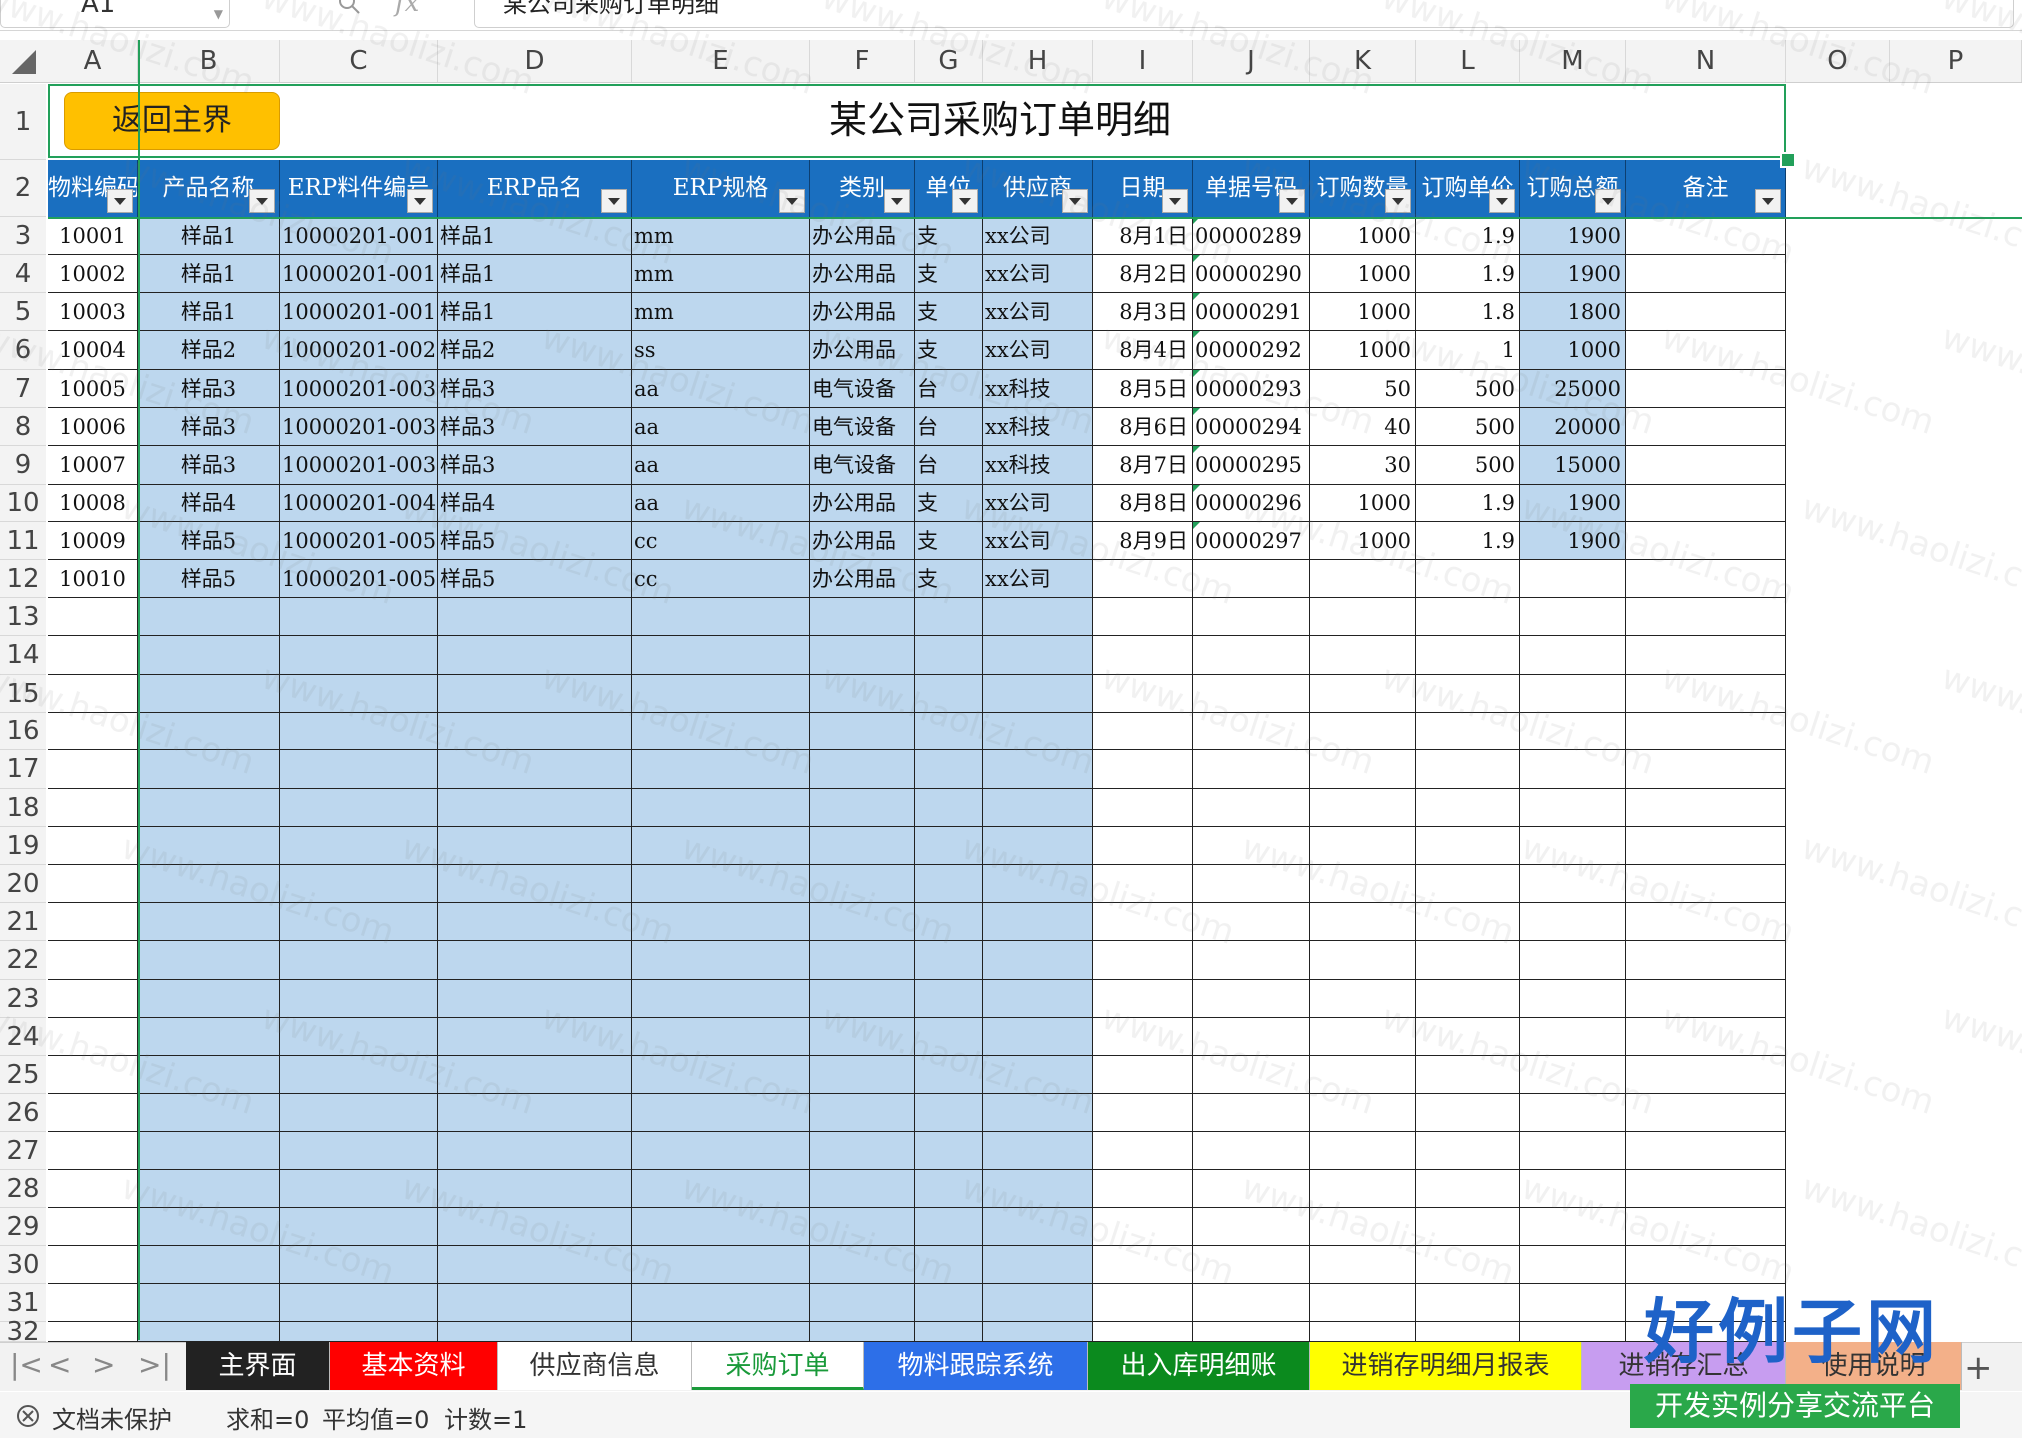 The height and width of the screenshot is (1438, 2022). What do you see at coordinates (23, 541) in the screenshot?
I see `row-header-11: 11` at bounding box center [23, 541].